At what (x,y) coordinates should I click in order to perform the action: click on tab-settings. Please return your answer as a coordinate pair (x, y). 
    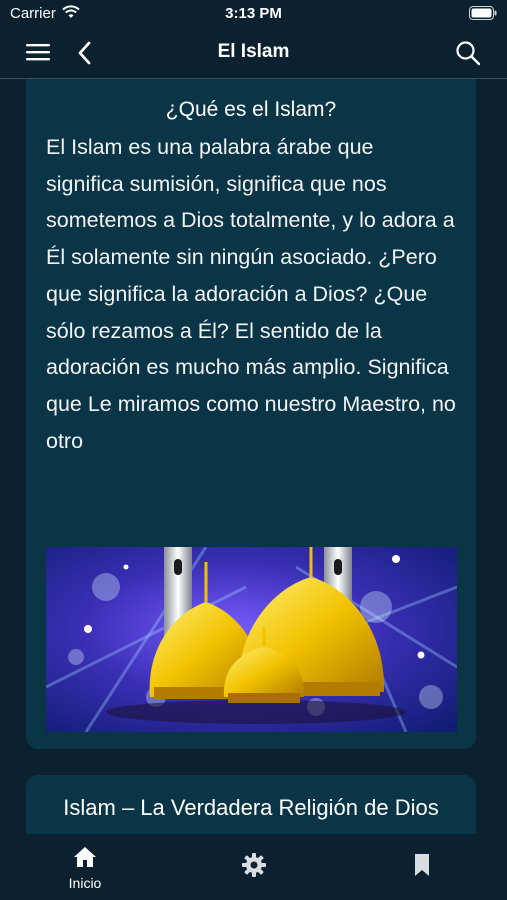
    Looking at the image, I should click on (254, 867).